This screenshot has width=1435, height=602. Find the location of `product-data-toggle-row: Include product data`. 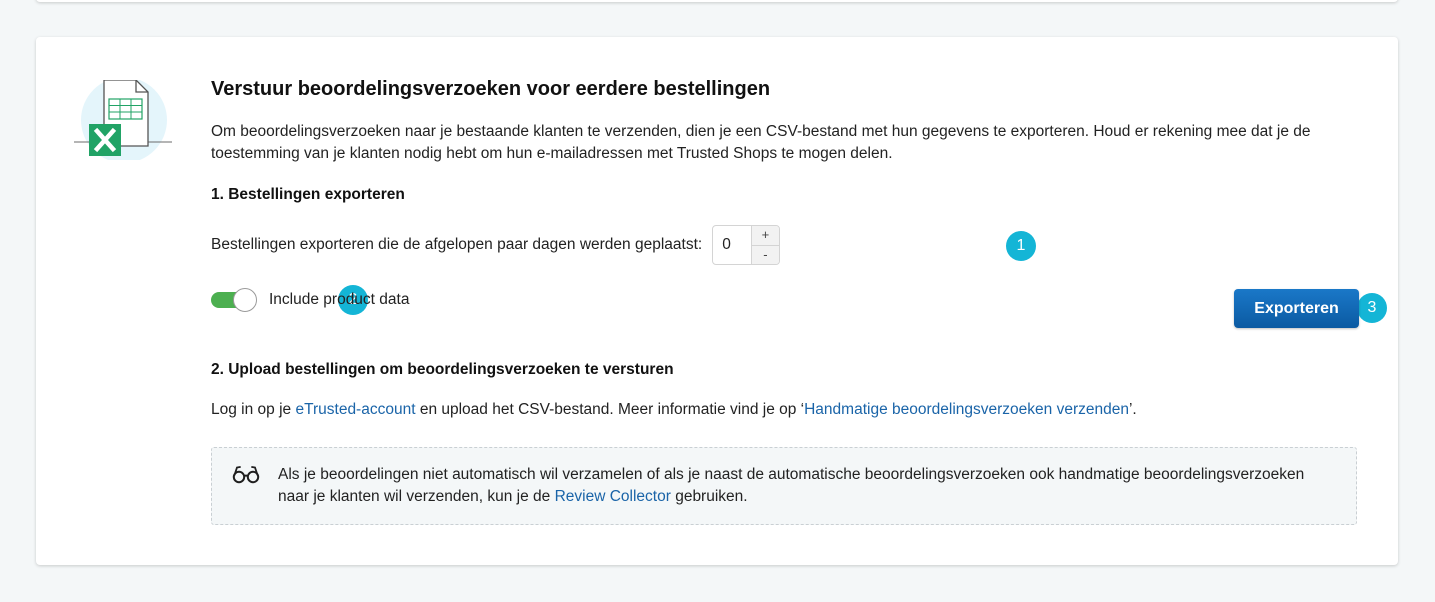

product-data-toggle-row: Include product data is located at coordinates (310, 300).